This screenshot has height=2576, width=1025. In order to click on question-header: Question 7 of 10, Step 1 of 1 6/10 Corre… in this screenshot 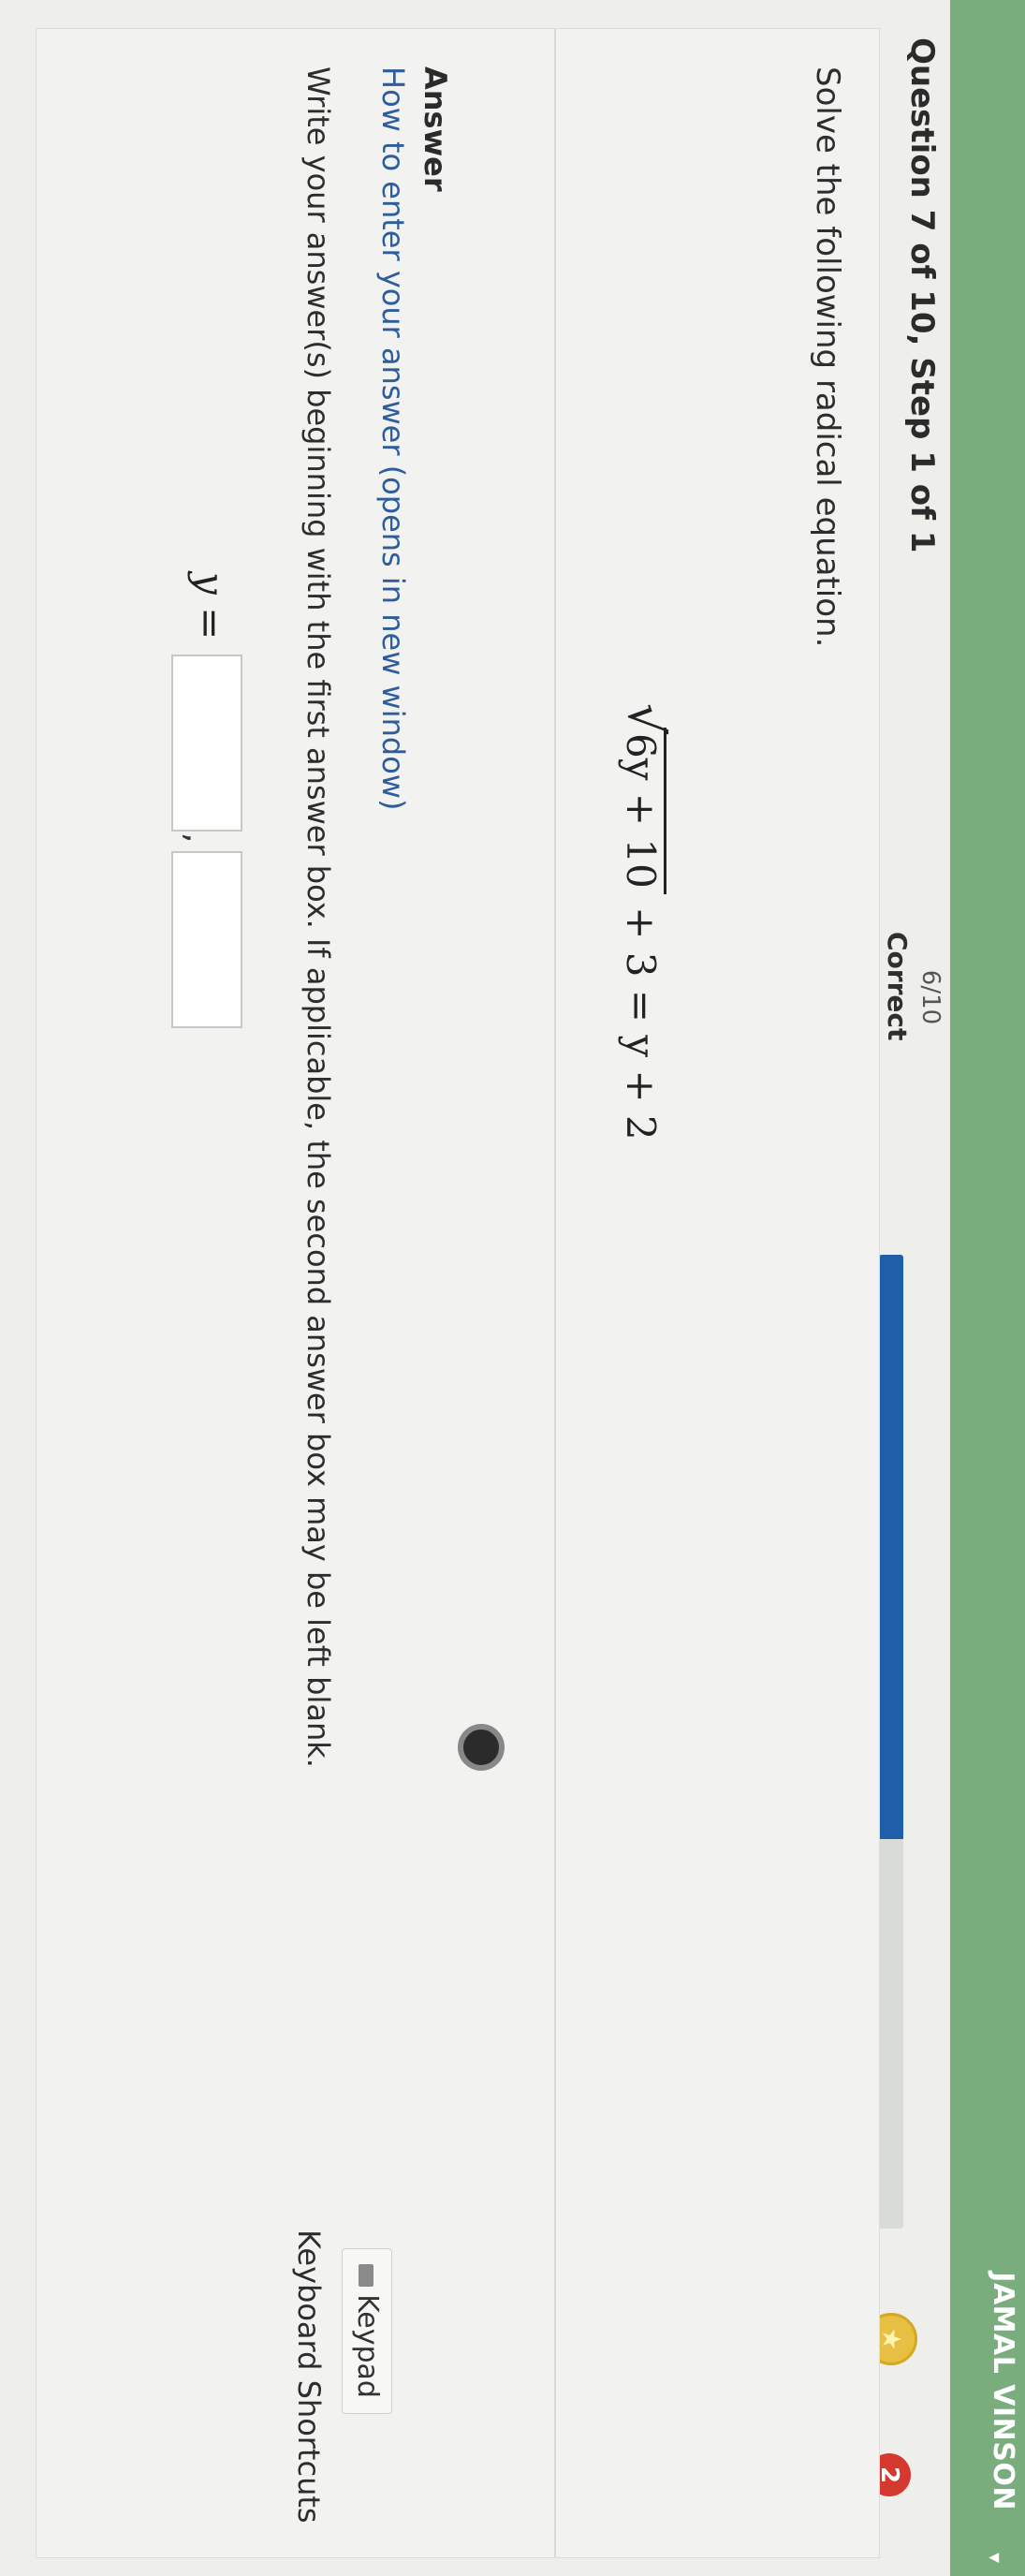, I will do `click(907, 1288)`.